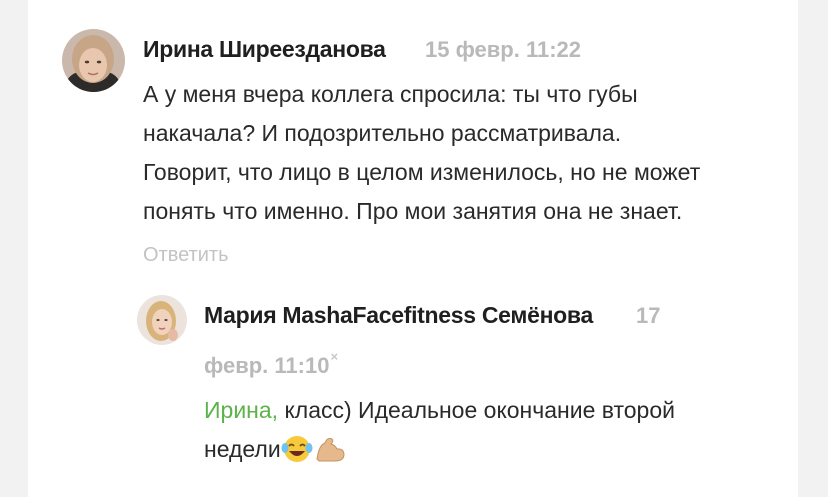 The image size is (828, 497). What do you see at coordinates (242, 449) in the screenshot?
I see `reply-line-text: недели` at bounding box center [242, 449].